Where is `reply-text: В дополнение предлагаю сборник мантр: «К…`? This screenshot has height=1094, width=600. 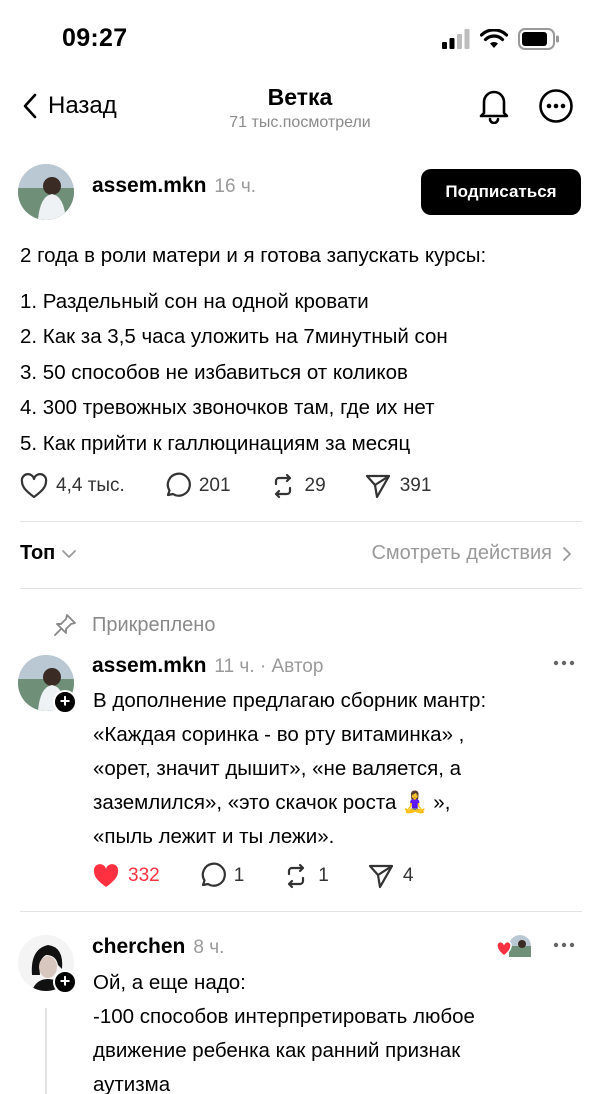
reply-text: В дополнение предлагаю сборник мантр: «К… is located at coordinates (340, 769).